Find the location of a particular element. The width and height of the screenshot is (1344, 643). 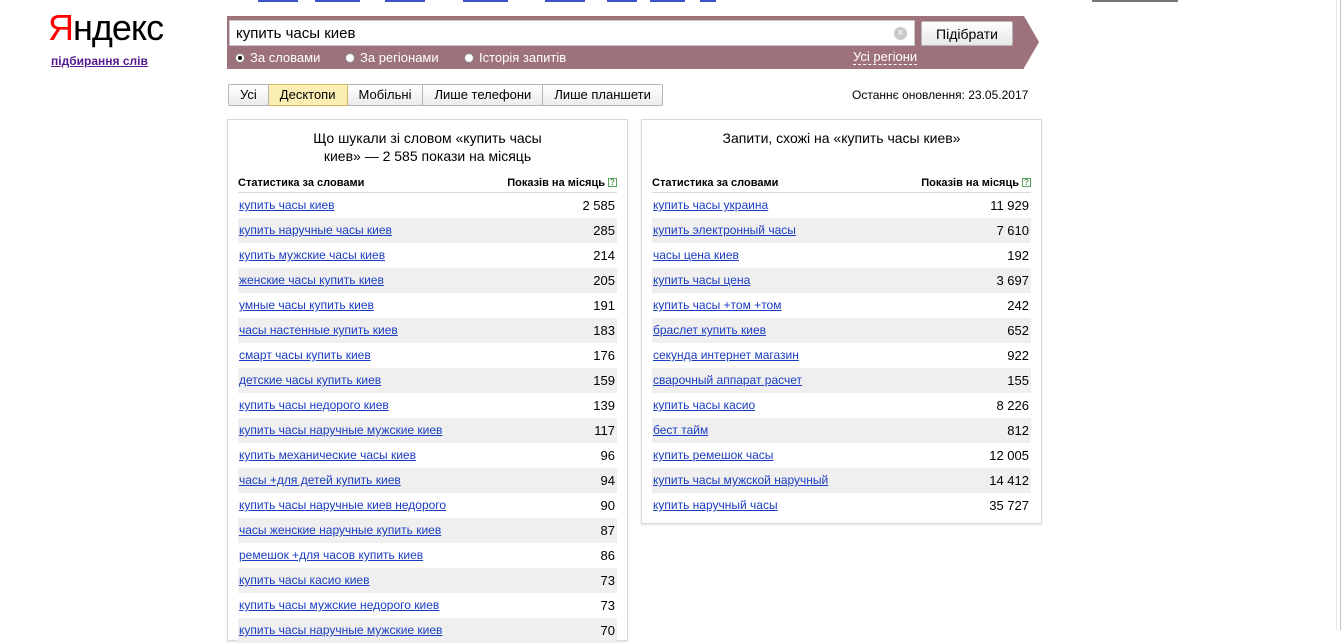

impressions-count: 922 is located at coordinates (1018, 355).